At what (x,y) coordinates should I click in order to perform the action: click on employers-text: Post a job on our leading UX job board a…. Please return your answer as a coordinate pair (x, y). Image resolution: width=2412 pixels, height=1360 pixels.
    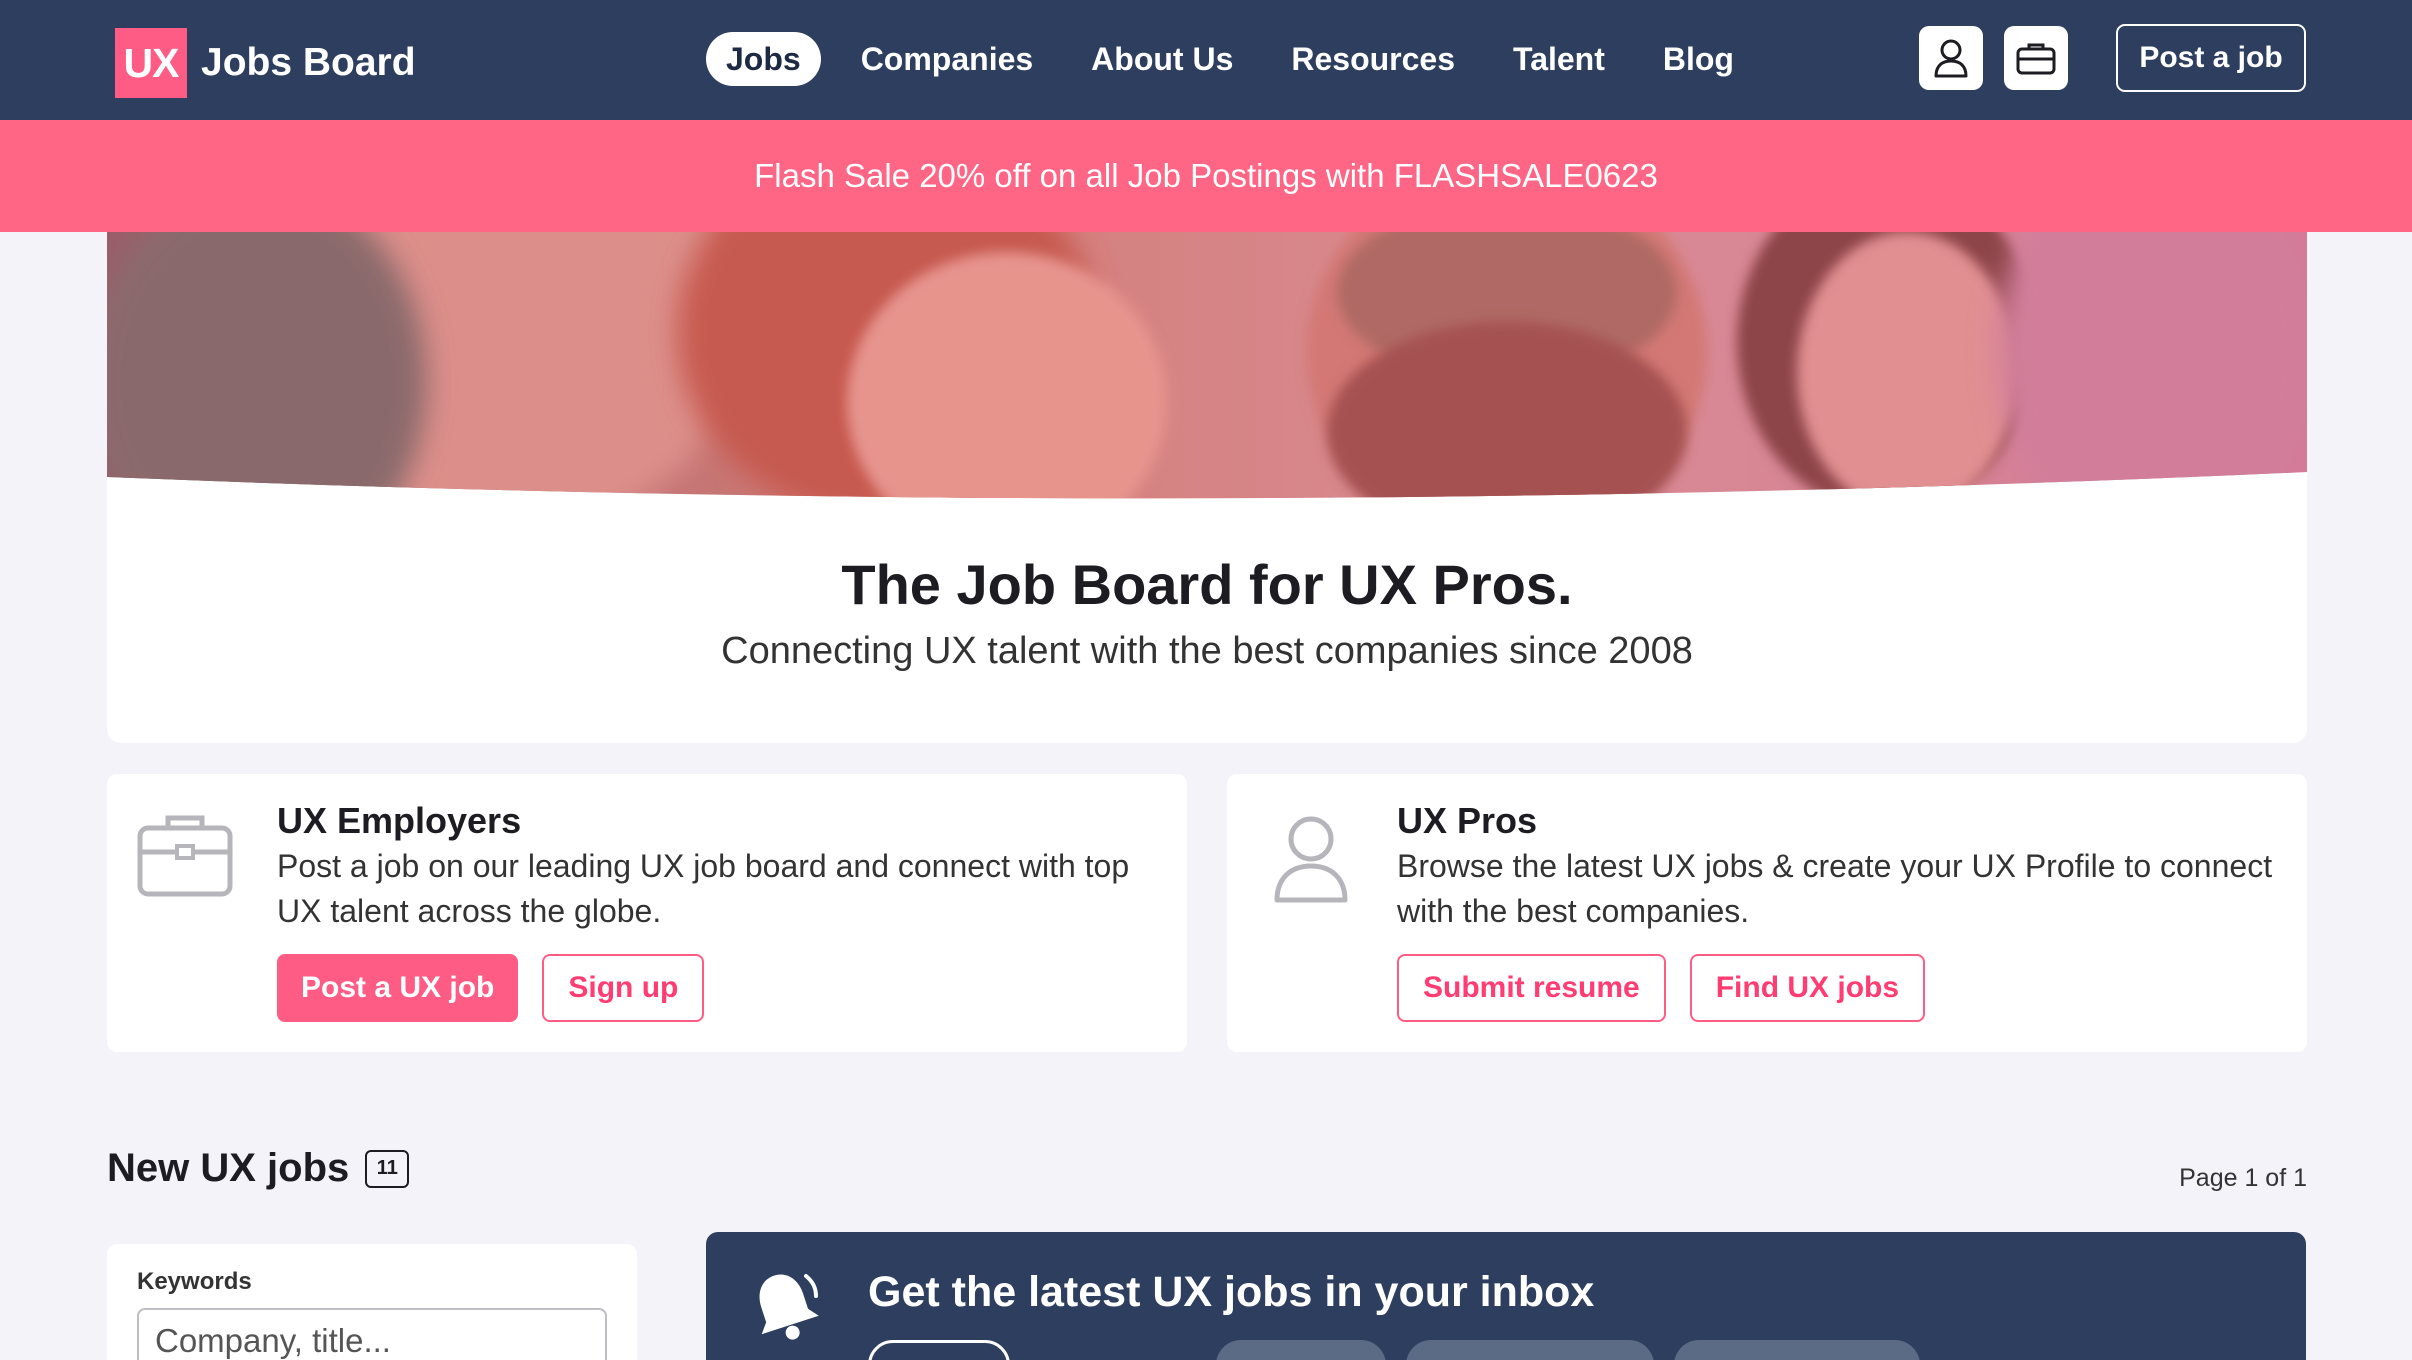
    Looking at the image, I should click on (703, 888).